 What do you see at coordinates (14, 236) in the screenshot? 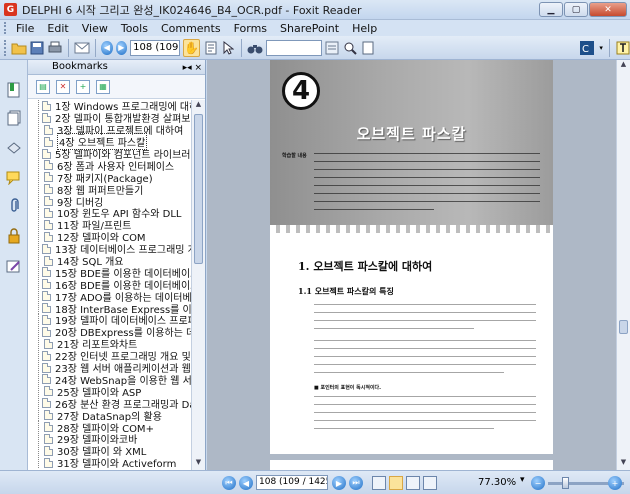
I see `security-panel-icon` at bounding box center [14, 236].